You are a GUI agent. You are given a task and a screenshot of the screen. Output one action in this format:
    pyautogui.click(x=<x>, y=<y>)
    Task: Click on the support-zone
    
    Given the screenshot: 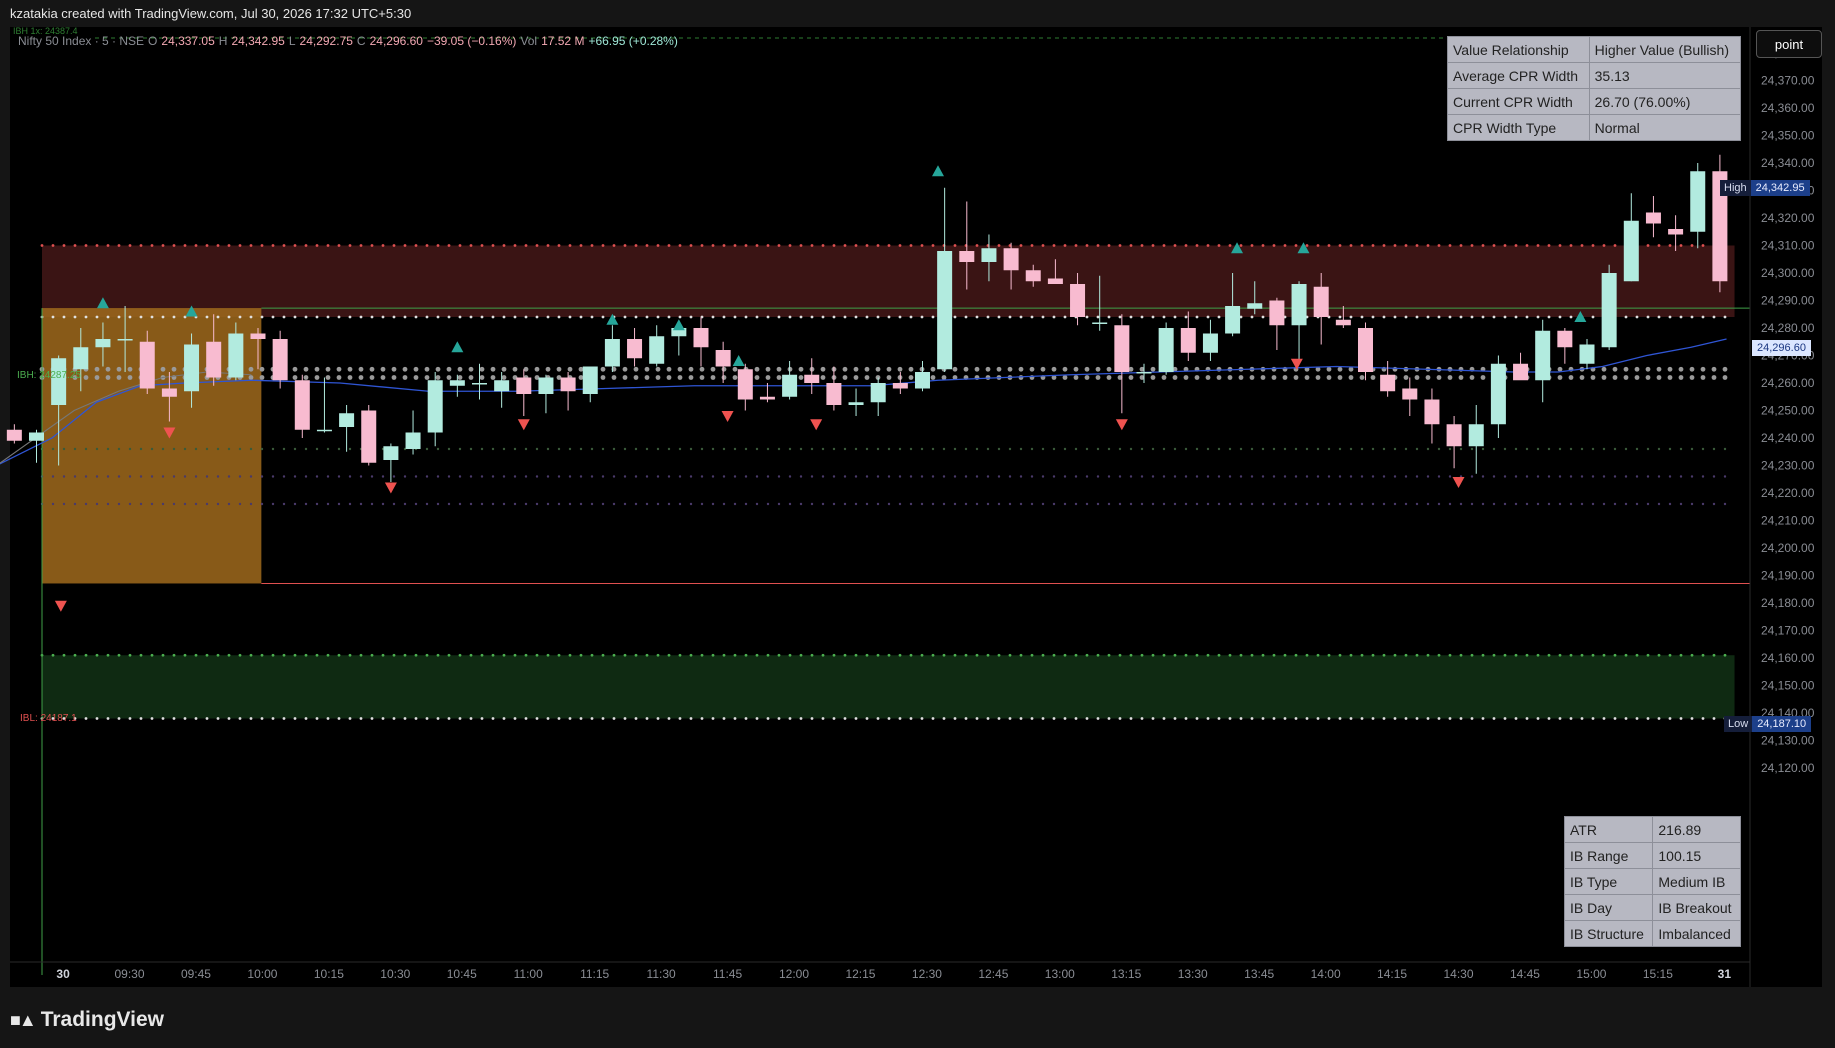 What is the action you would take?
    pyautogui.click(x=888, y=687)
    